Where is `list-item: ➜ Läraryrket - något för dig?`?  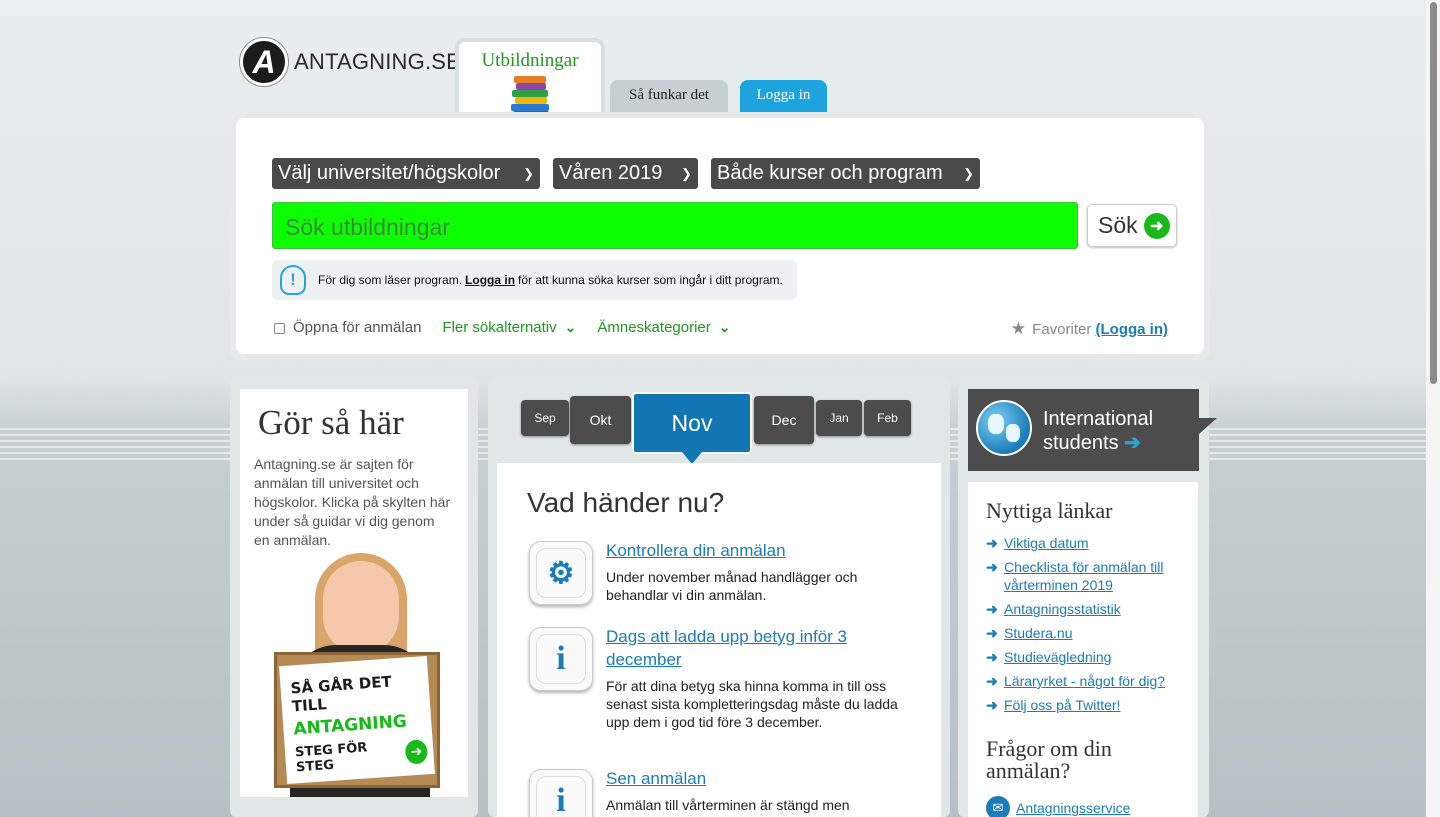 list-item: ➜ Läraryrket - något för dig? is located at coordinates (1086, 681).